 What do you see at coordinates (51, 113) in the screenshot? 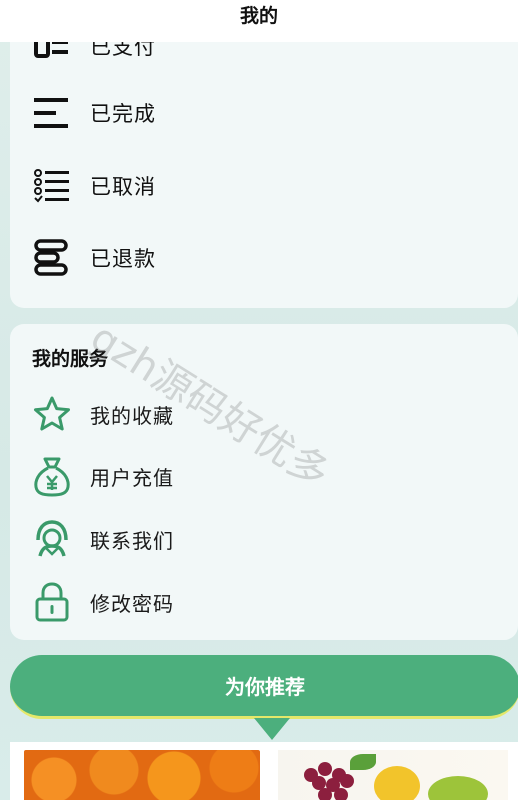
I see `completed-icon` at bounding box center [51, 113].